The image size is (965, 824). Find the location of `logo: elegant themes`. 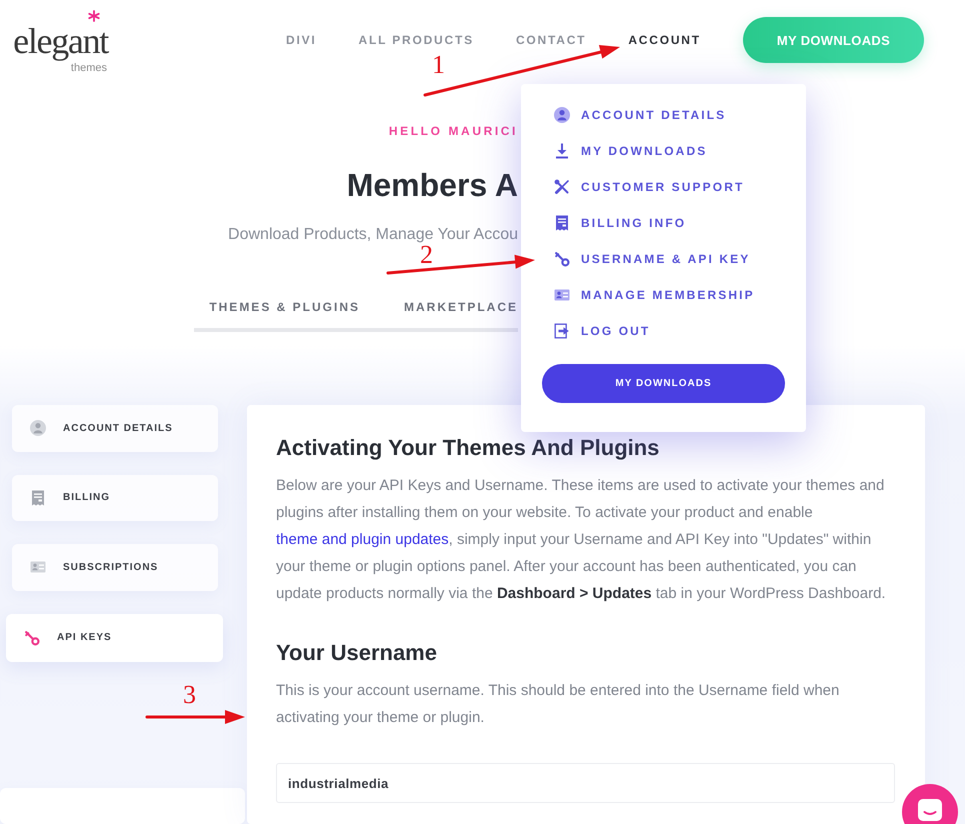

logo: elegant themes is located at coordinates (60, 42).